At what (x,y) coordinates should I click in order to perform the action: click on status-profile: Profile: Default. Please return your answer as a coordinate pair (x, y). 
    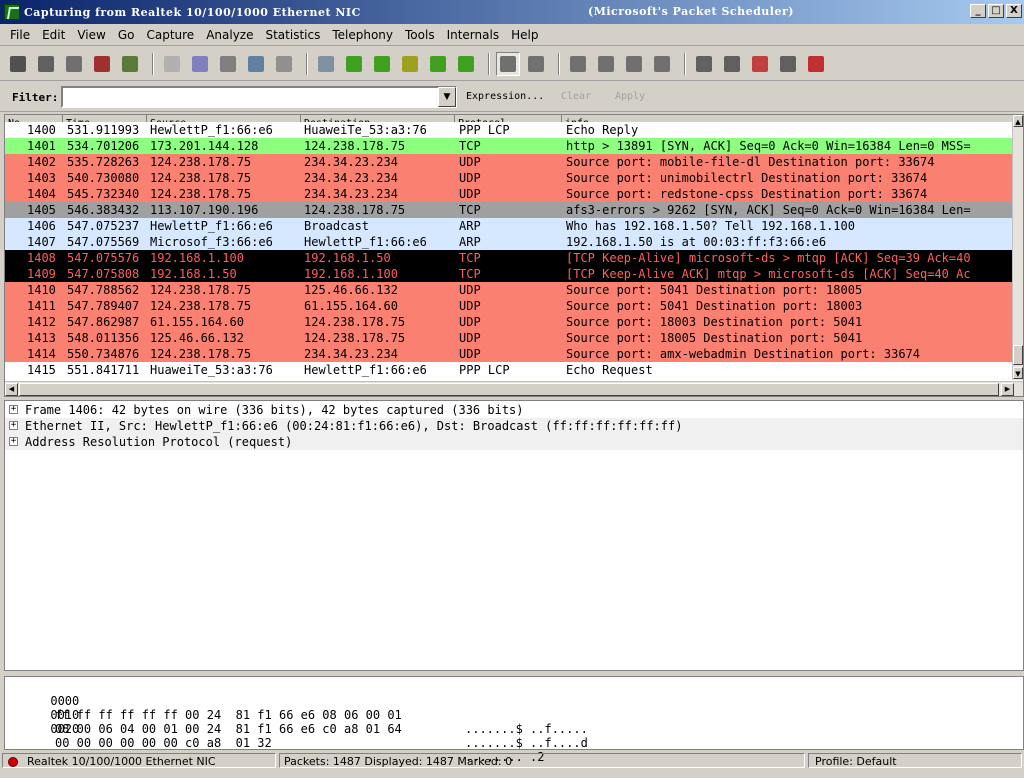
    Looking at the image, I should click on (915, 760).